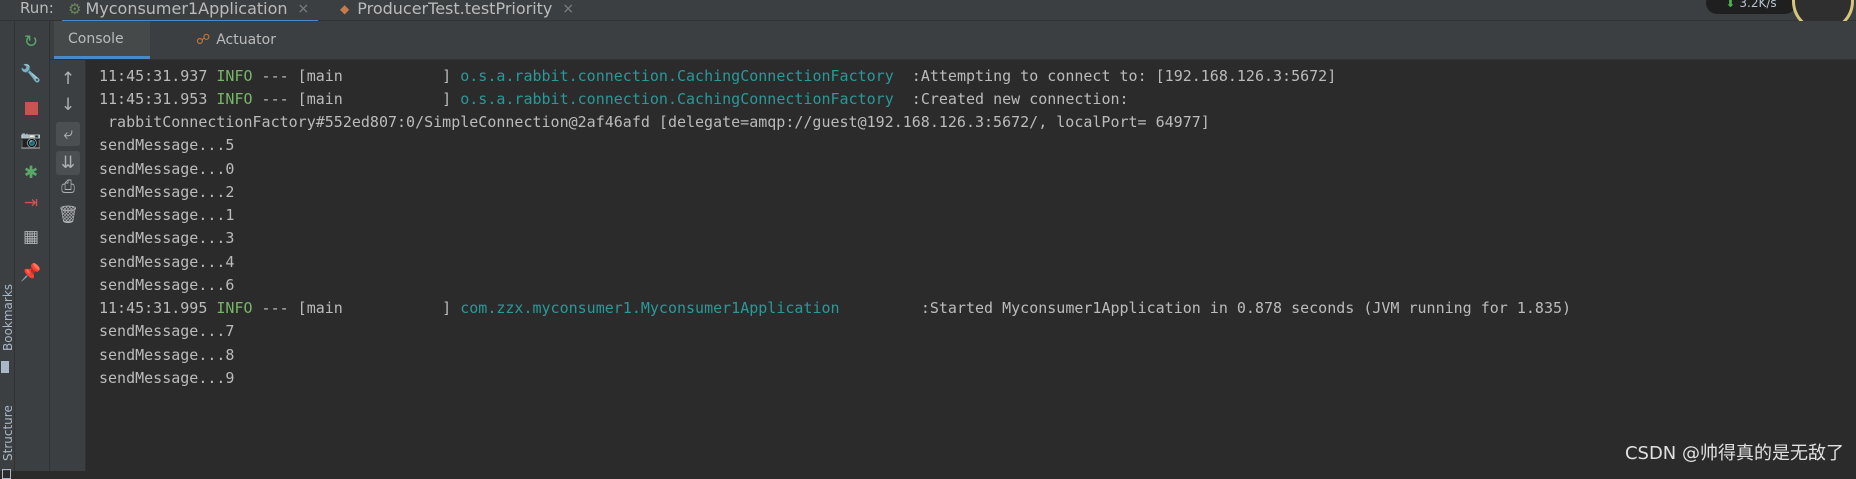 The image size is (1856, 479). I want to click on tab-console-label: Console, so click(96, 38).